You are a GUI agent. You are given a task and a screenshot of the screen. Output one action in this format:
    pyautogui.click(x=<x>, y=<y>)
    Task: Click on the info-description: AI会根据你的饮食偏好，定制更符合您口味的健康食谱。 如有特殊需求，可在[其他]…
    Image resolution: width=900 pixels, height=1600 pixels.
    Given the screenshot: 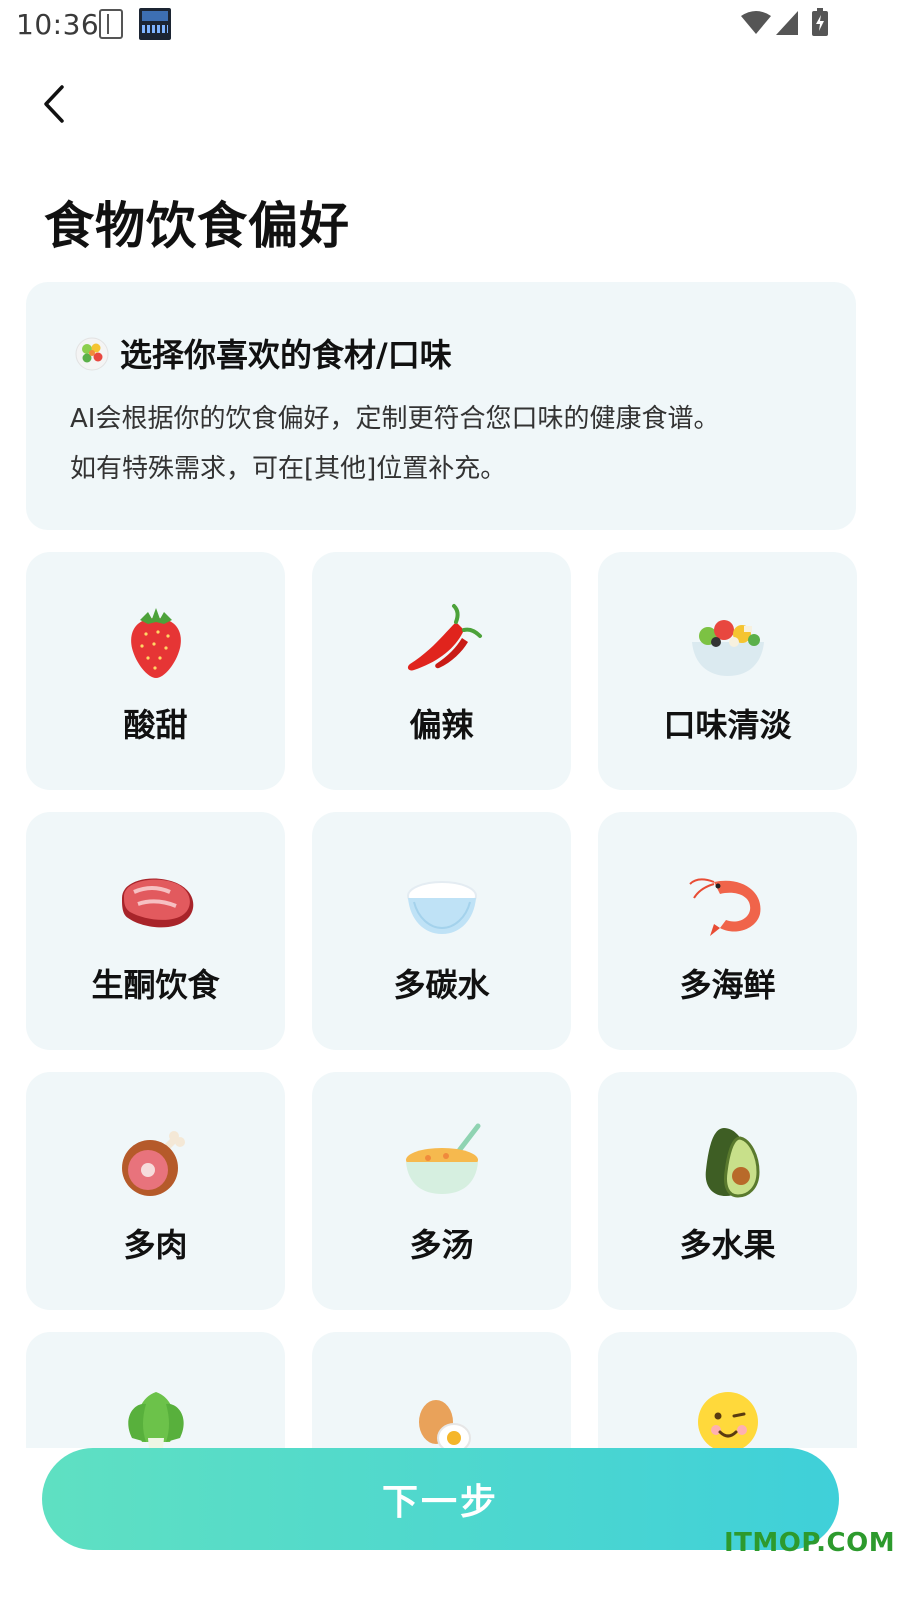 What is the action you would take?
    pyautogui.click(x=450, y=444)
    